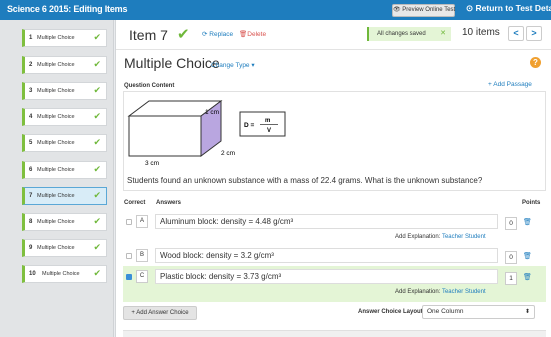 This screenshot has height=337, width=551. I want to click on formula-lhs: D =, so click(249, 125).